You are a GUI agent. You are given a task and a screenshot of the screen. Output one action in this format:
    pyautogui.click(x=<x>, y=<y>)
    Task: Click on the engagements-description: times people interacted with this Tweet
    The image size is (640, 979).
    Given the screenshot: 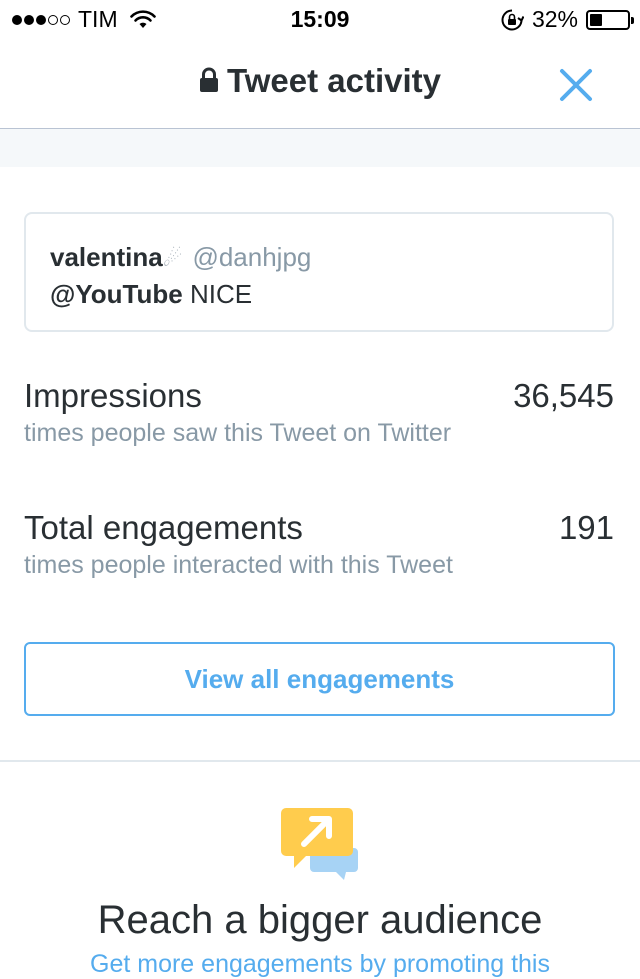 What is the action you would take?
    pyautogui.click(x=238, y=565)
    